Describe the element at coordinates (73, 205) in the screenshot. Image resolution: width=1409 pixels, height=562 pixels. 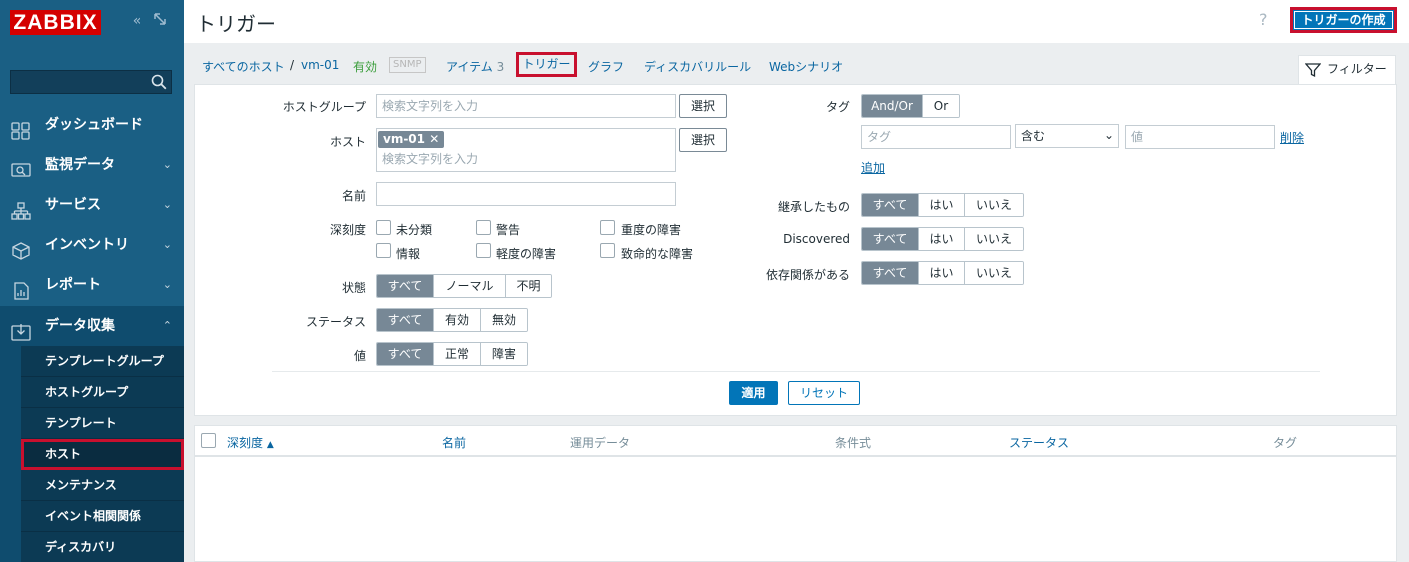
I see `menu-services-label: サービス` at that location.